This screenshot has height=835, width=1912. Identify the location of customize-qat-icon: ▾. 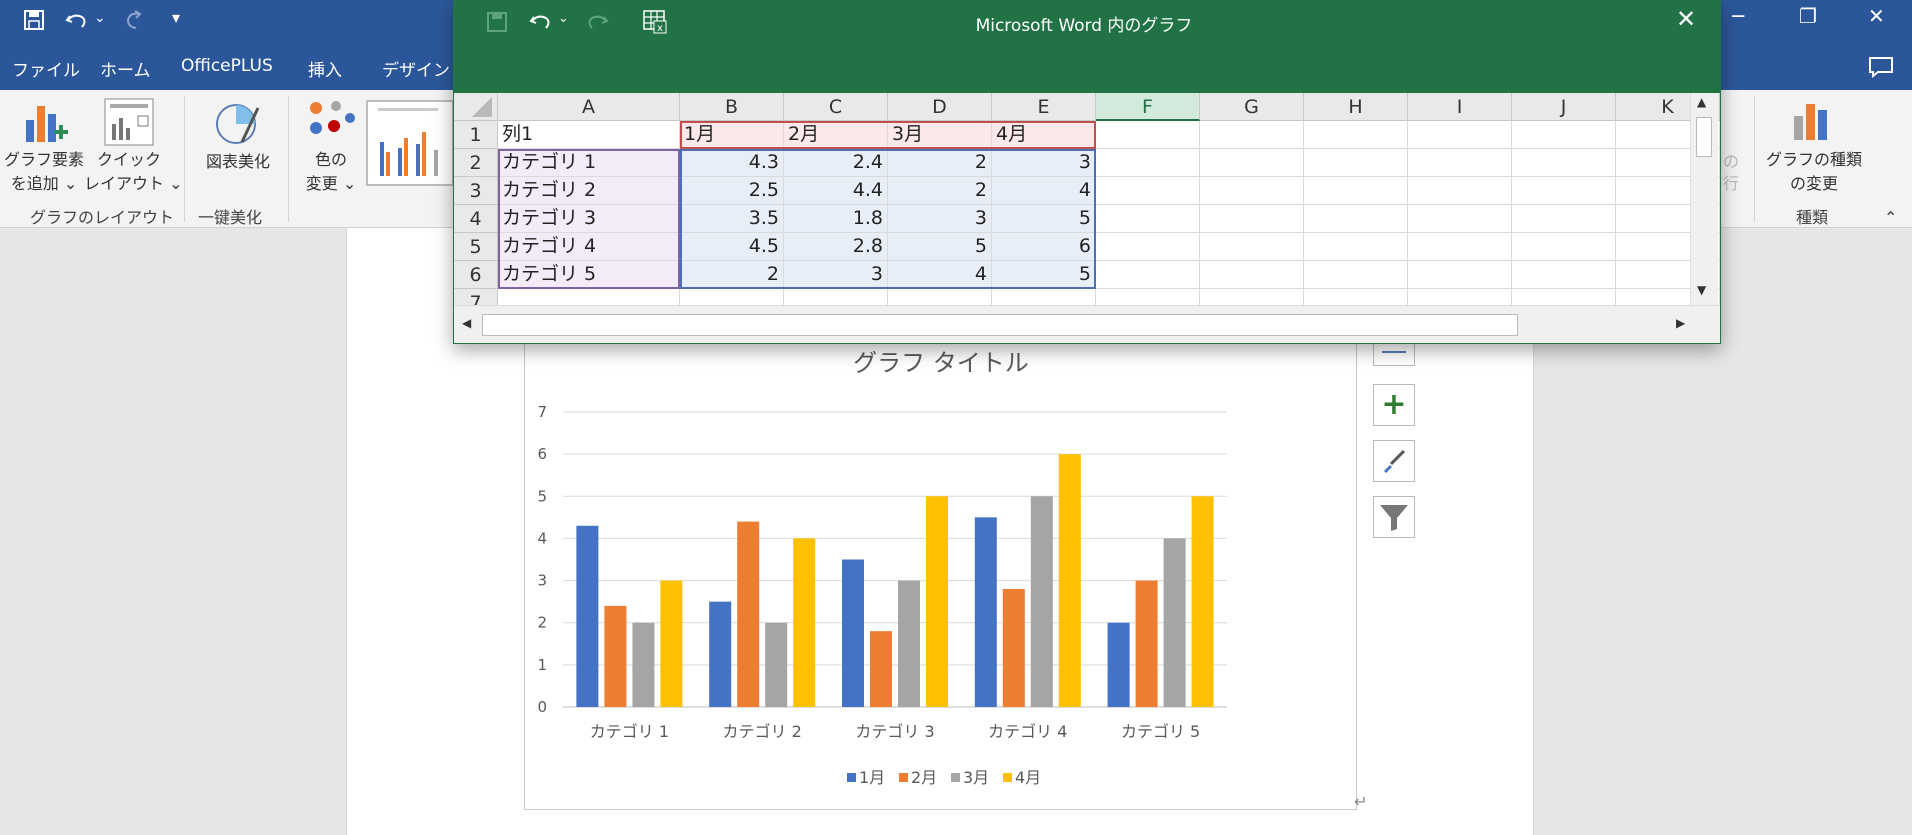
(176, 17).